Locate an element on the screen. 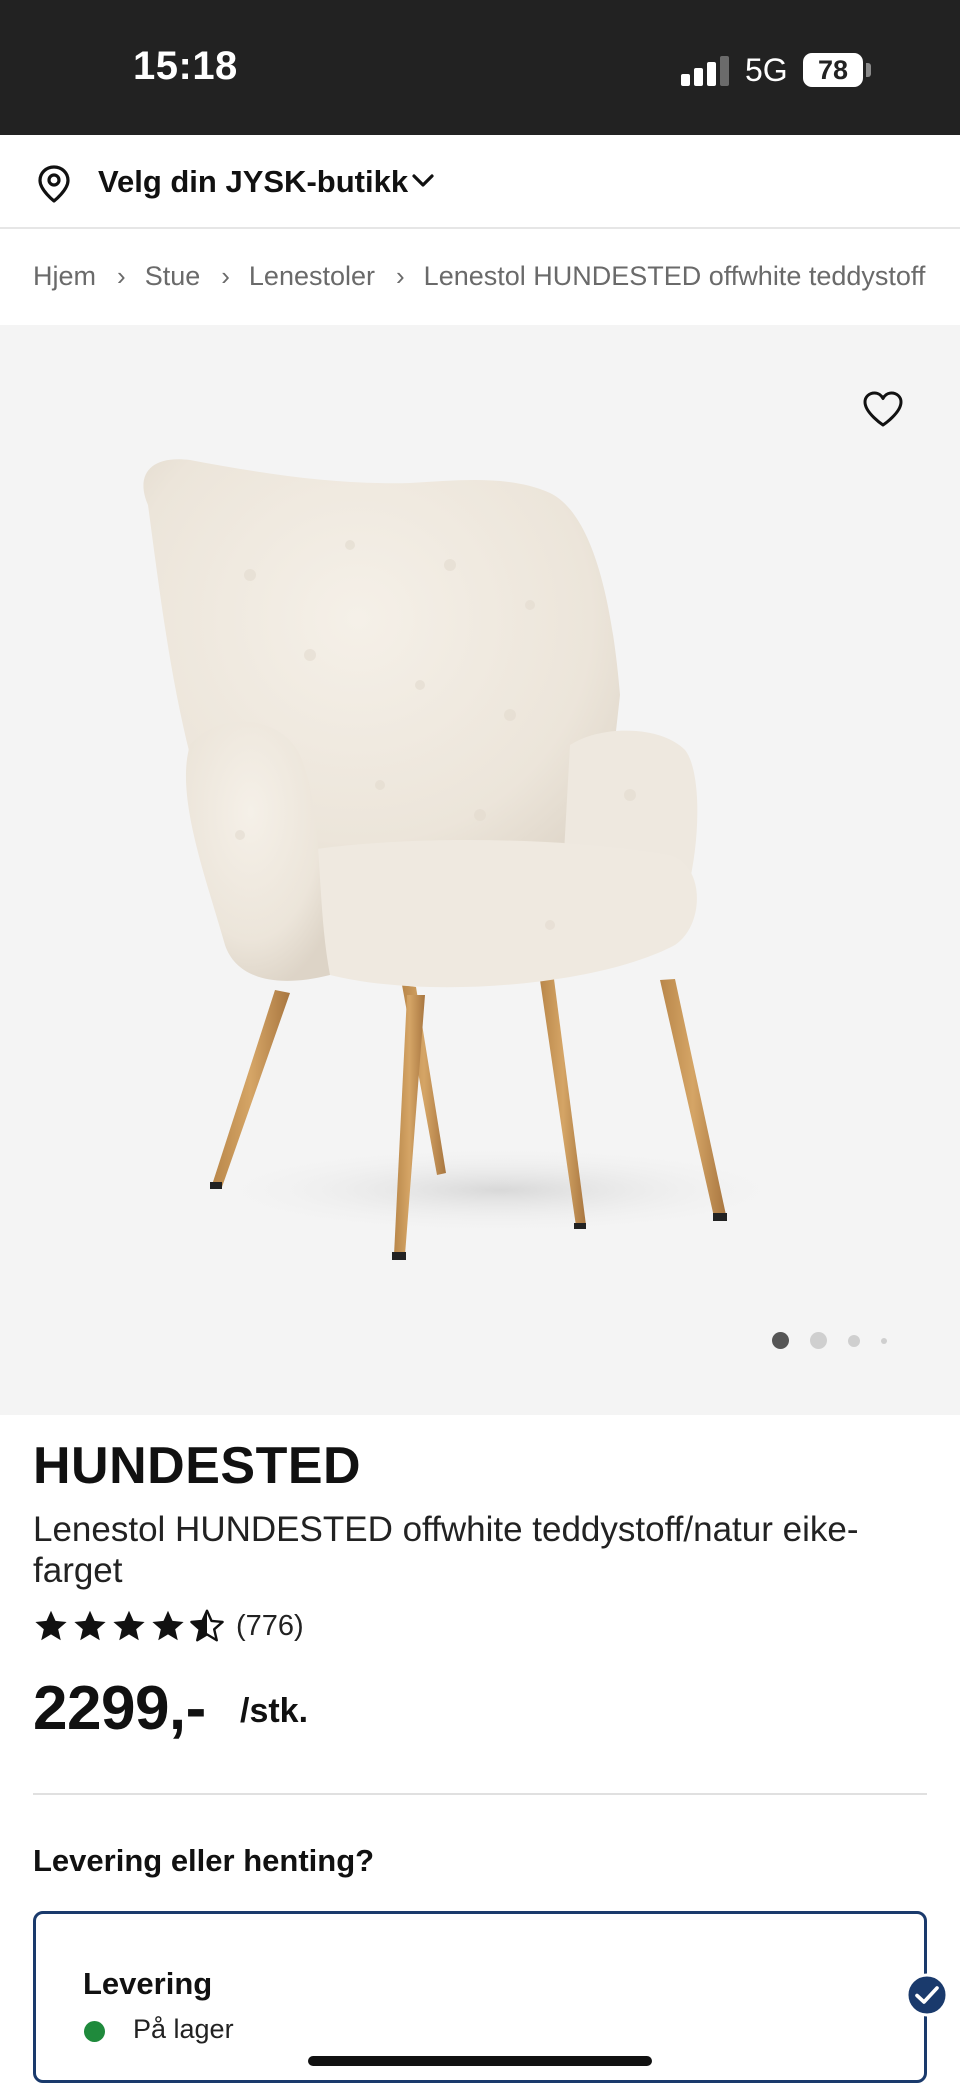  store-selector-label: Velg din JYSK-butikk is located at coordinates (253, 181).